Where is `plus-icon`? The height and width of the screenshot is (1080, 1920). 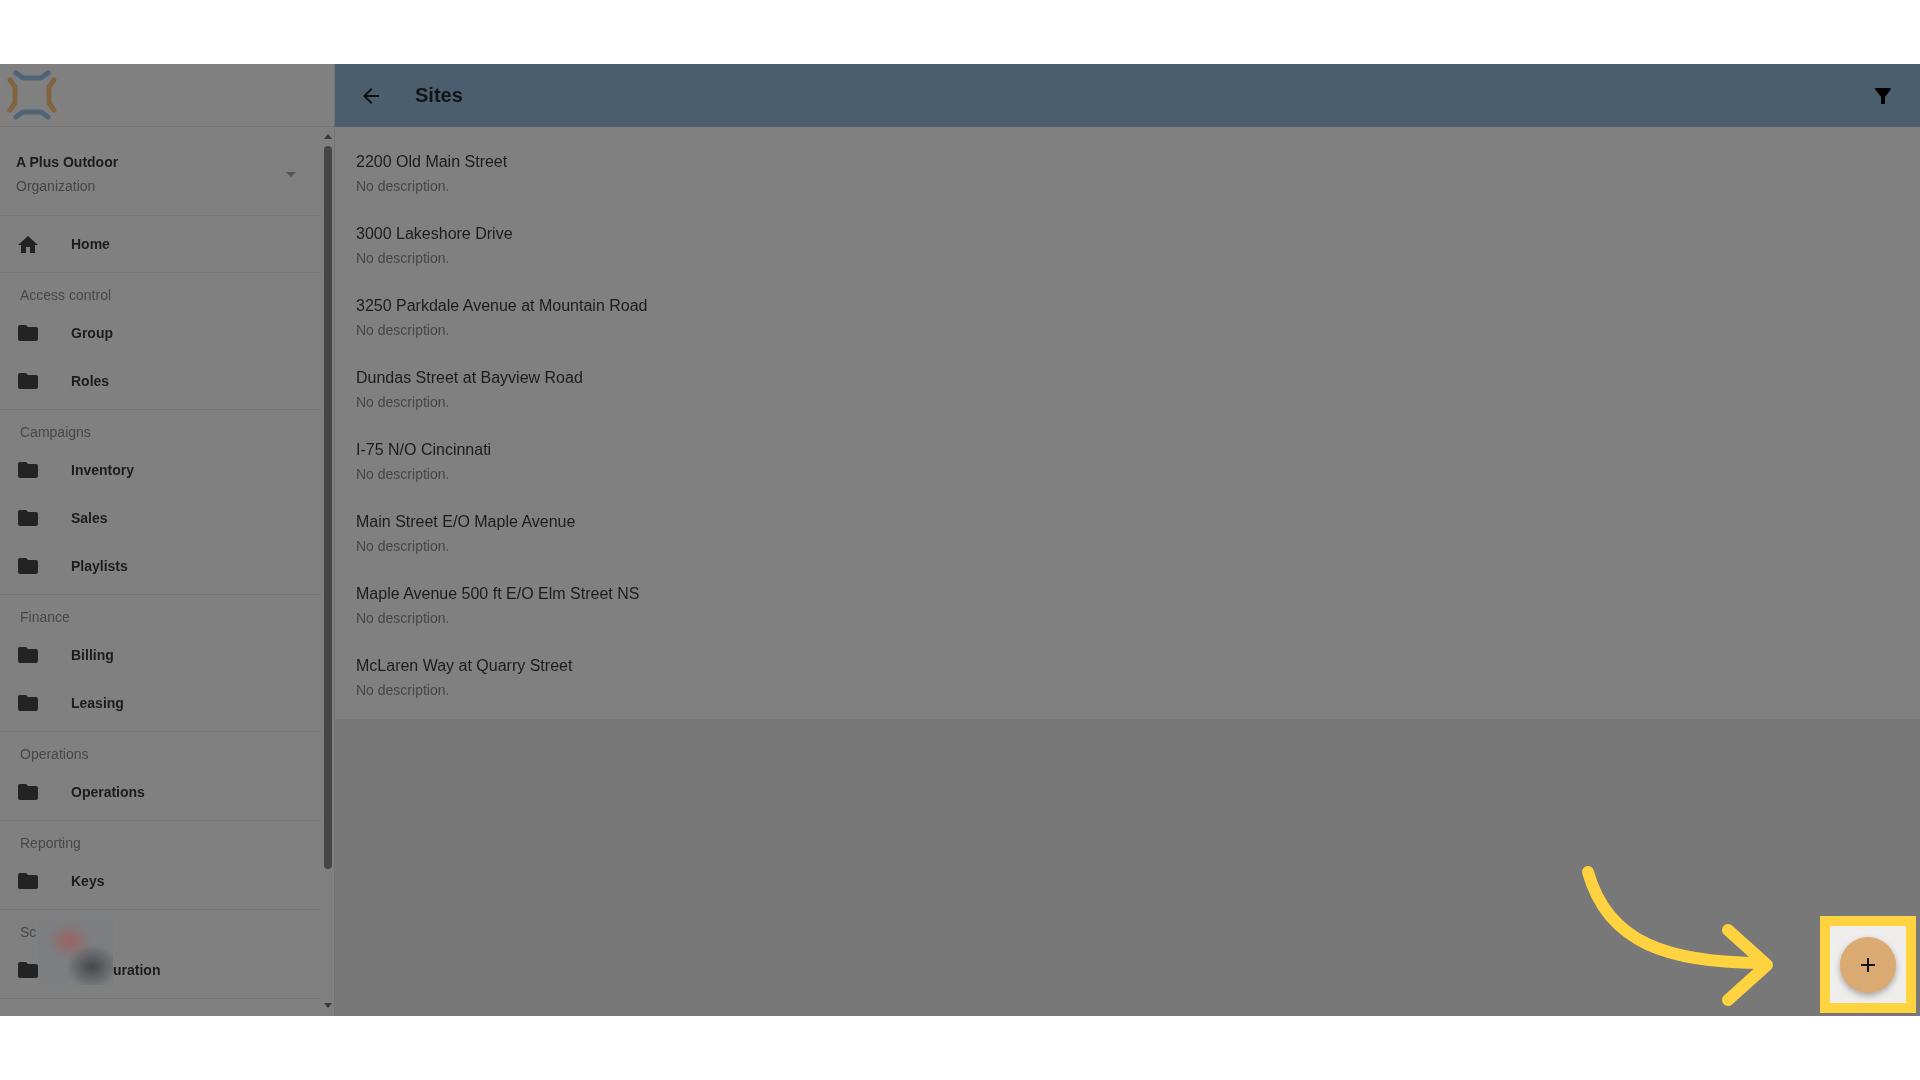 plus-icon is located at coordinates (1868, 964).